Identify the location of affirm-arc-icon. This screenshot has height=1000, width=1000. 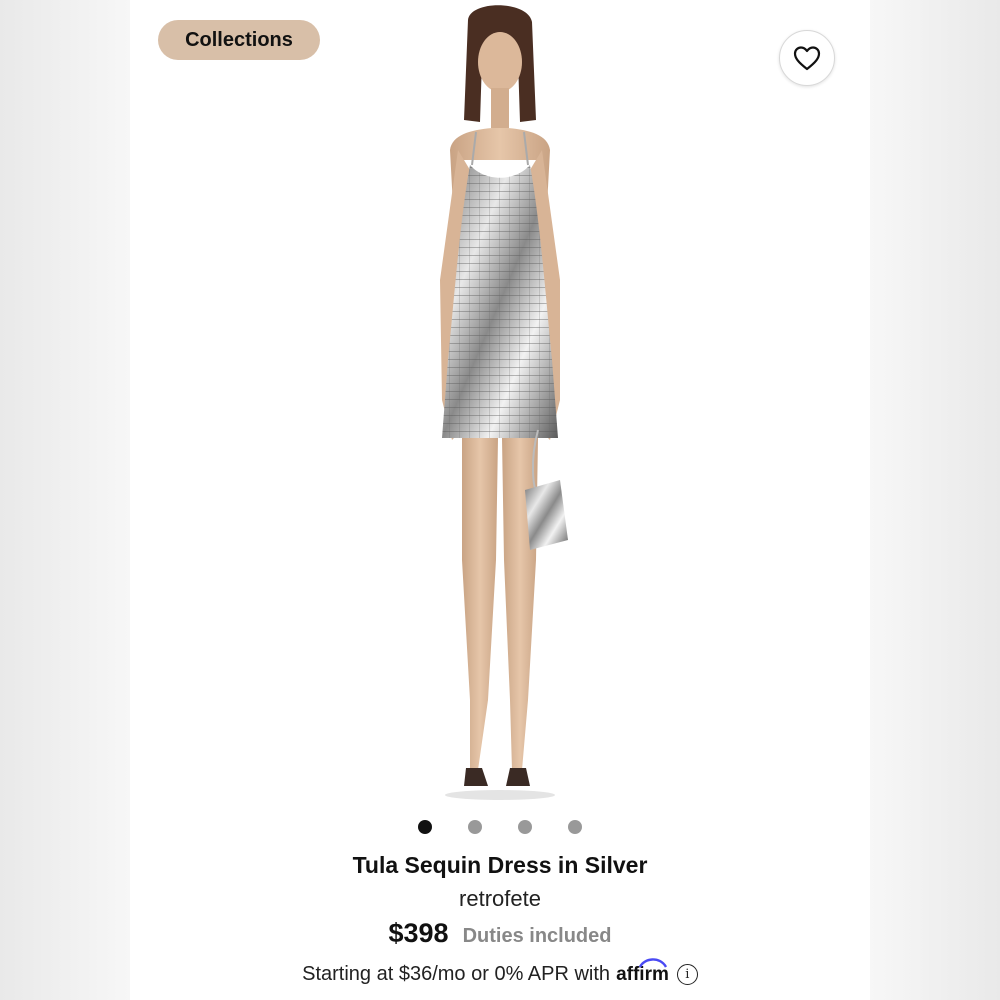
(653, 963).